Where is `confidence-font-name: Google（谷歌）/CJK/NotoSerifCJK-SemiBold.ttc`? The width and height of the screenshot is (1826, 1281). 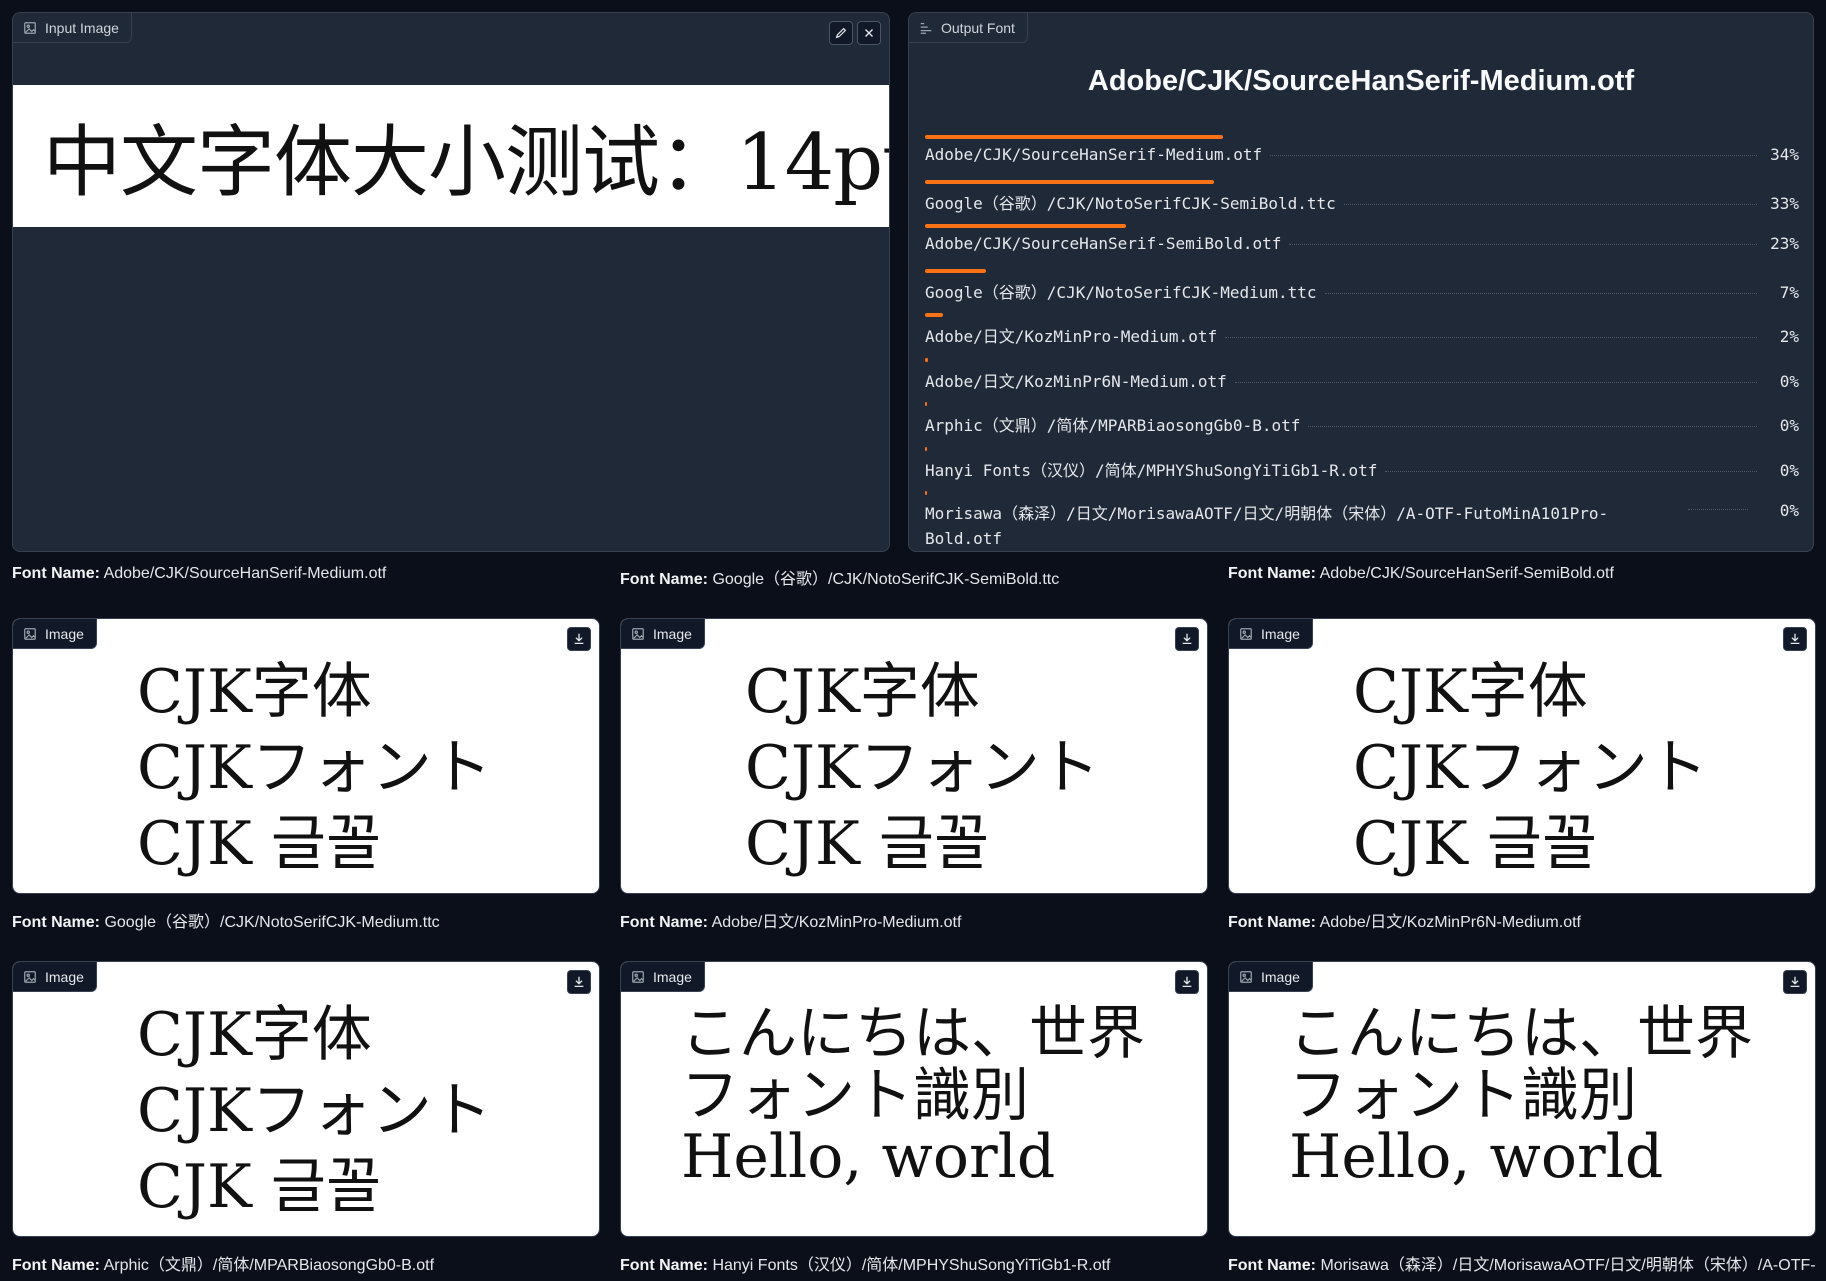
confidence-font-name: Google（谷歌）/CJK/NotoSerifCJK-SemiBold.ttc is located at coordinates (1130, 203).